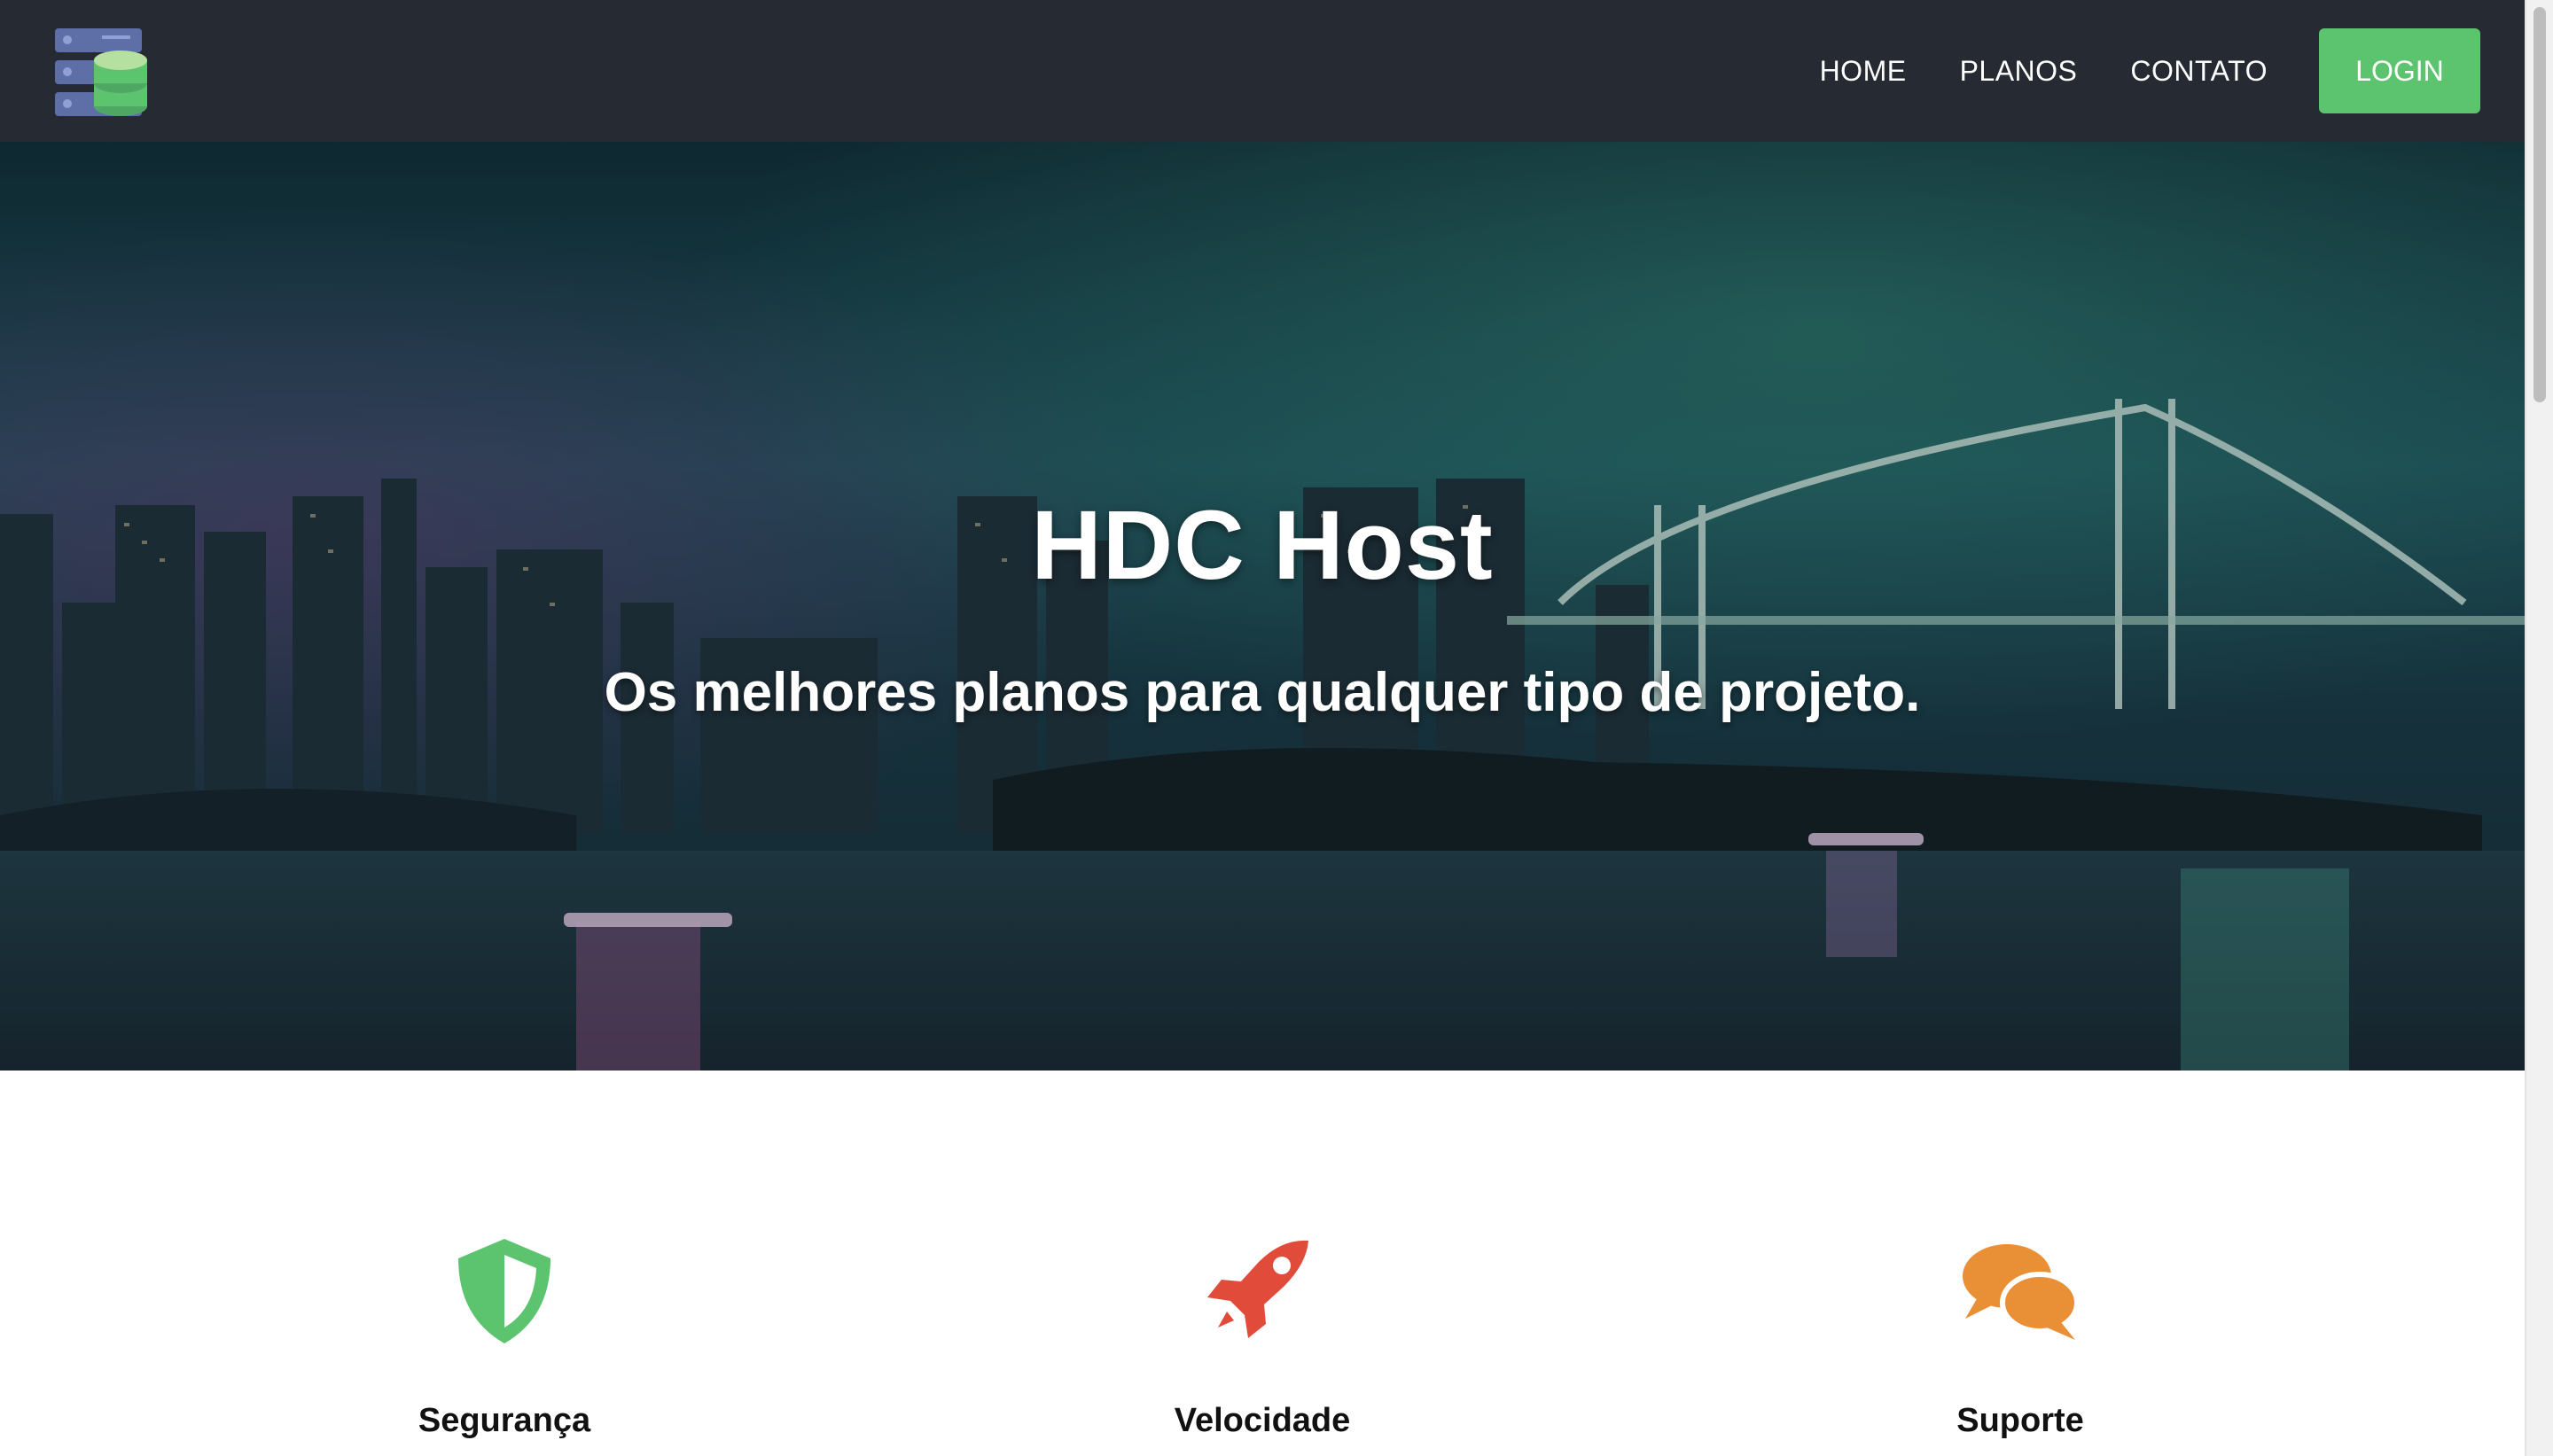  I want to click on feature-label-speed: Velocidade, so click(1262, 1420).